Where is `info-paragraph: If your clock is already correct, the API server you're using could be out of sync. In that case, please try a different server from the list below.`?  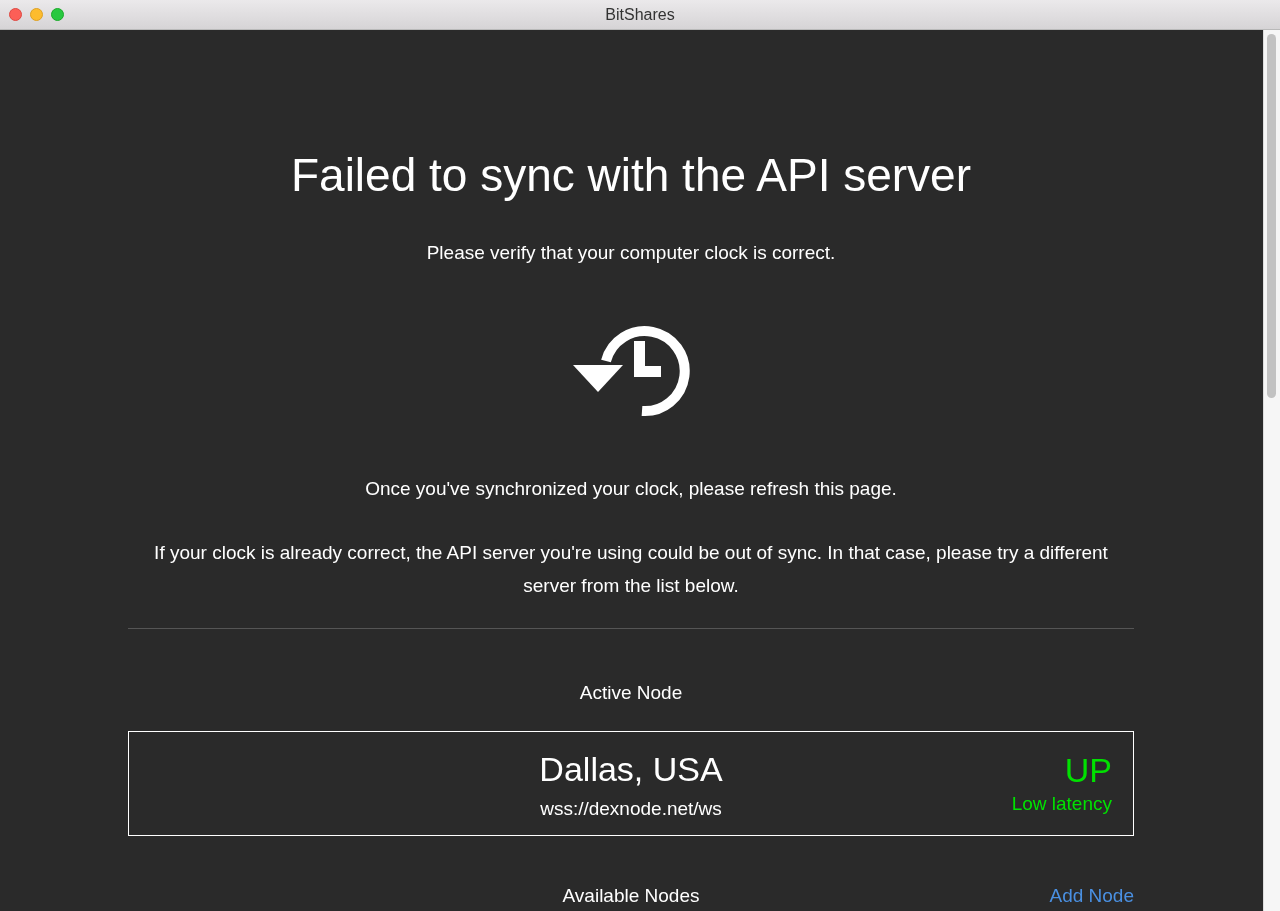
info-paragraph: If your clock is already correct, the API server you're using could be out of sync. In that case, please try a different server from the list below. is located at coordinates (631, 569).